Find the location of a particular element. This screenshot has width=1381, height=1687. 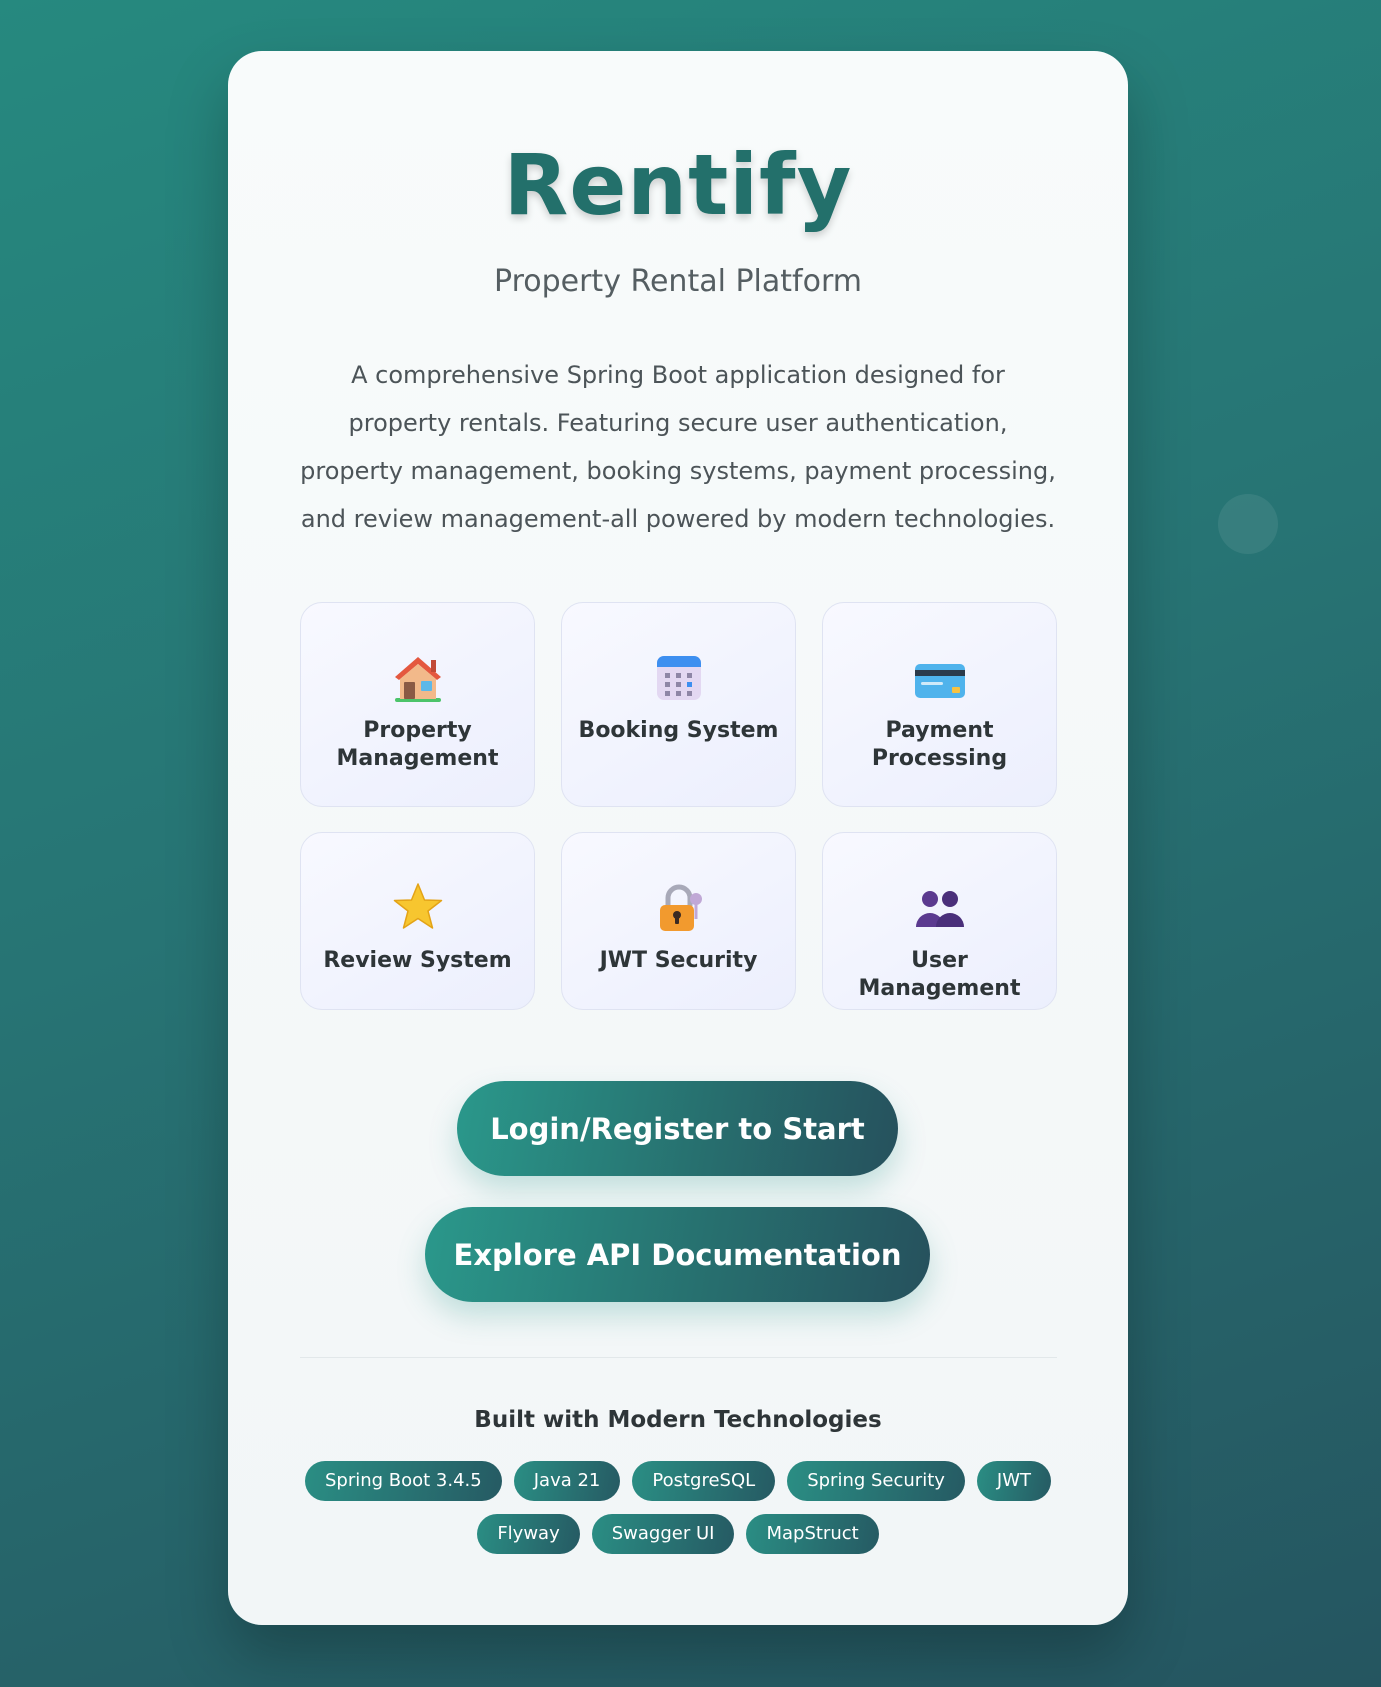

page-title: Rentify is located at coordinates (678, 185).